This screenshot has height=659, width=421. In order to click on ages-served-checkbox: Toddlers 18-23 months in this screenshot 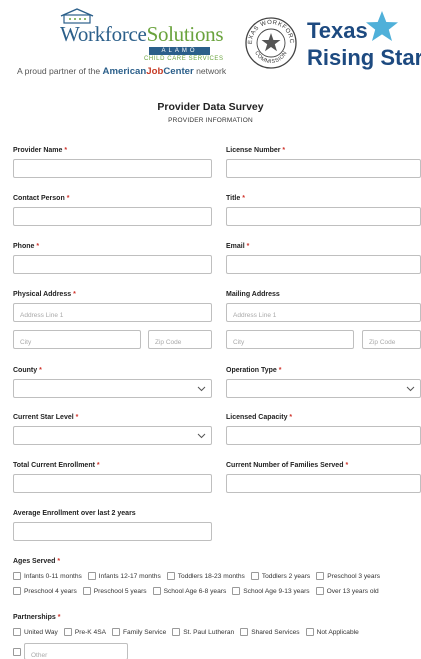, I will do `click(208, 576)`.